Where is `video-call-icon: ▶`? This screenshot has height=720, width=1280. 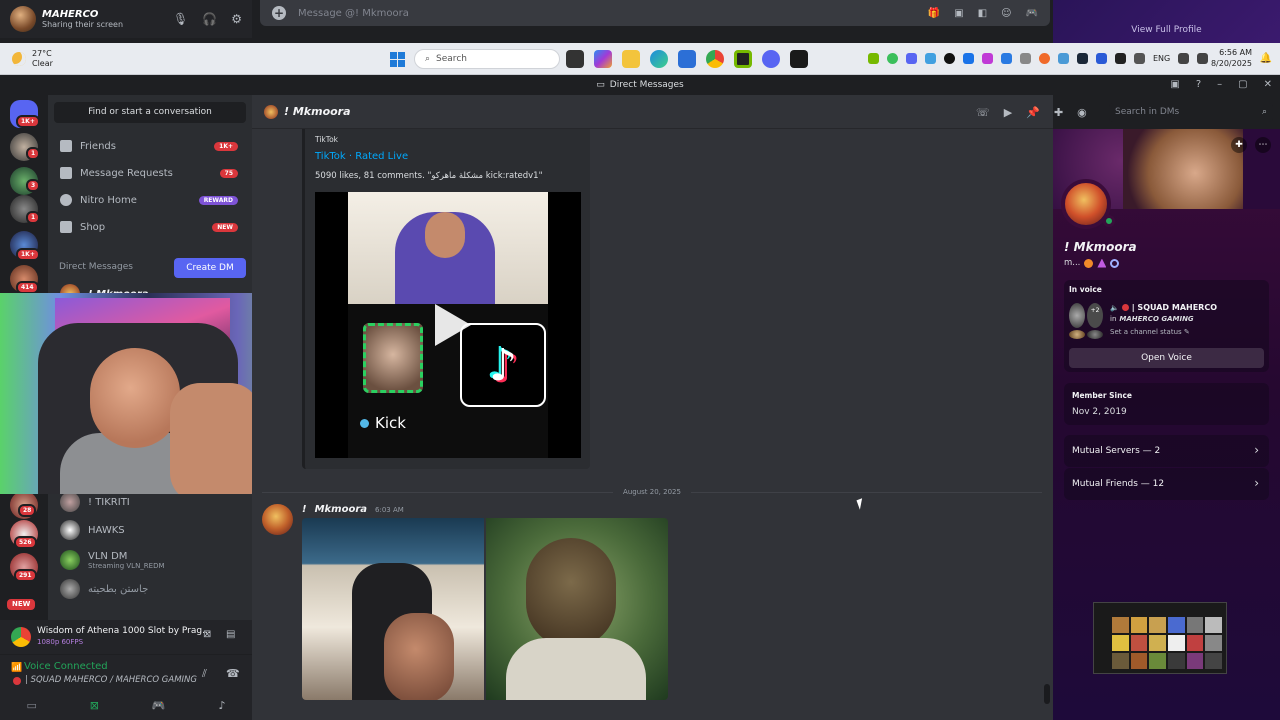 video-call-icon: ▶ is located at coordinates (1008, 112).